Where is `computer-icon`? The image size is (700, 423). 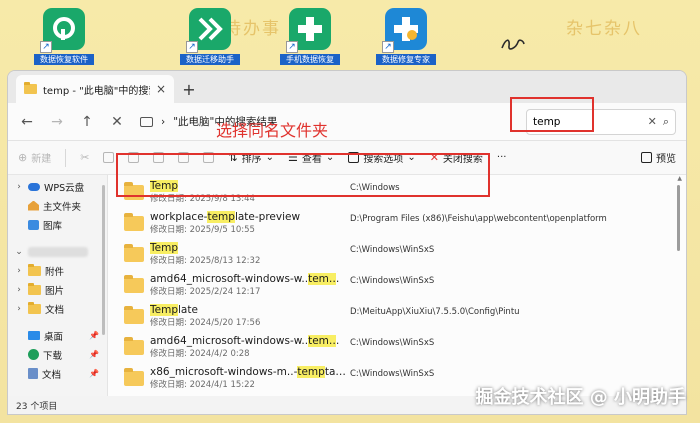
computer-icon is located at coordinates (146, 121).